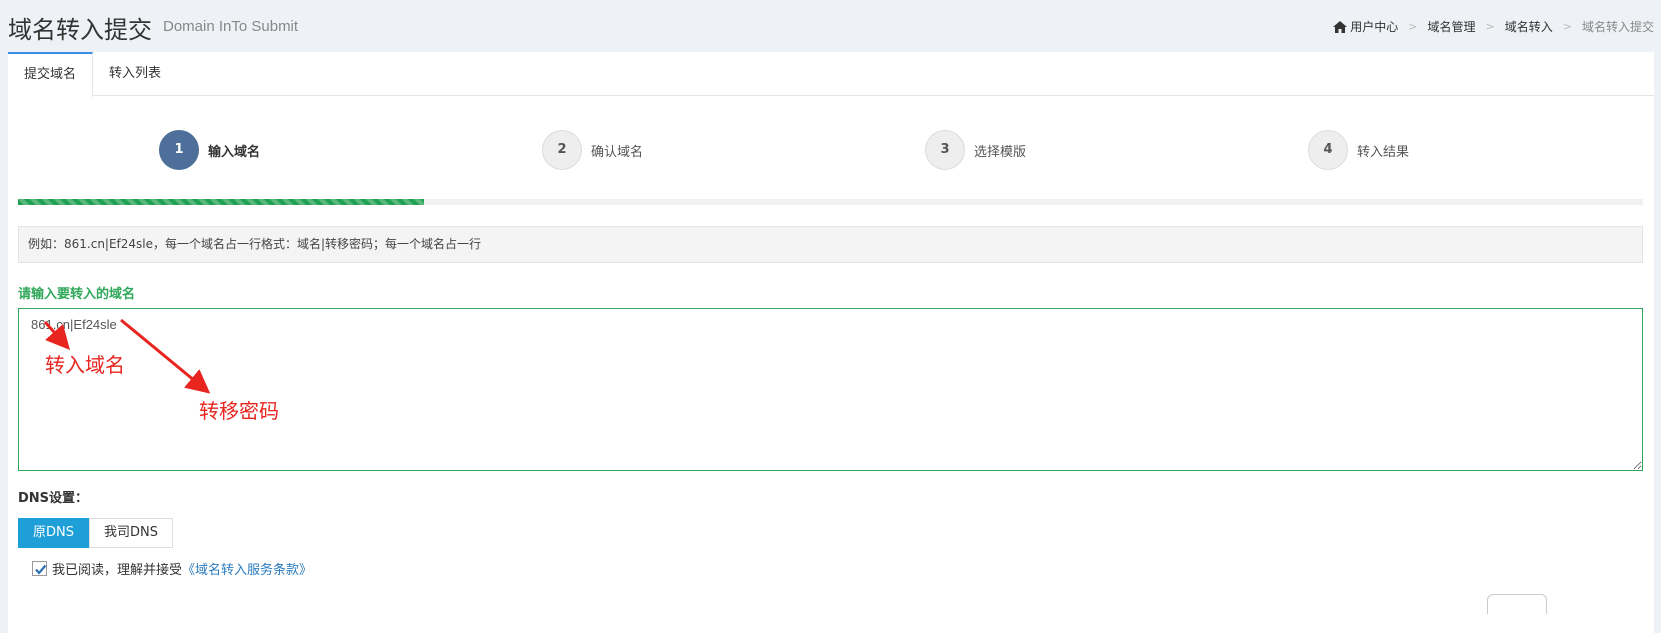 The image size is (1661, 633). I want to click on check-icon, so click(41, 569).